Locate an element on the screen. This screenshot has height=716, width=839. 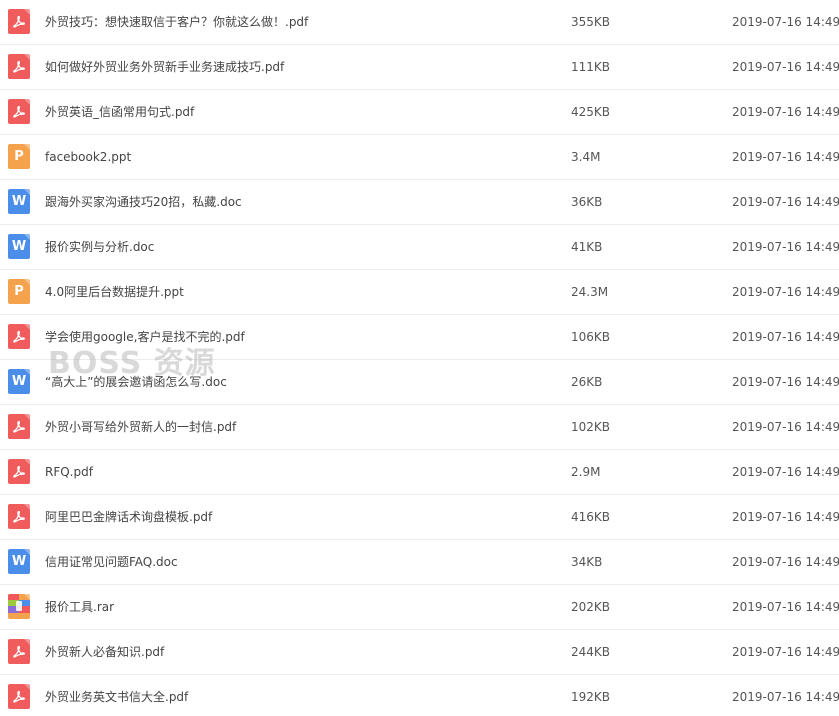
file-row: Pfacebook2.ppt 3.4M 2019-07-16 14:49 is located at coordinates (419, 157).